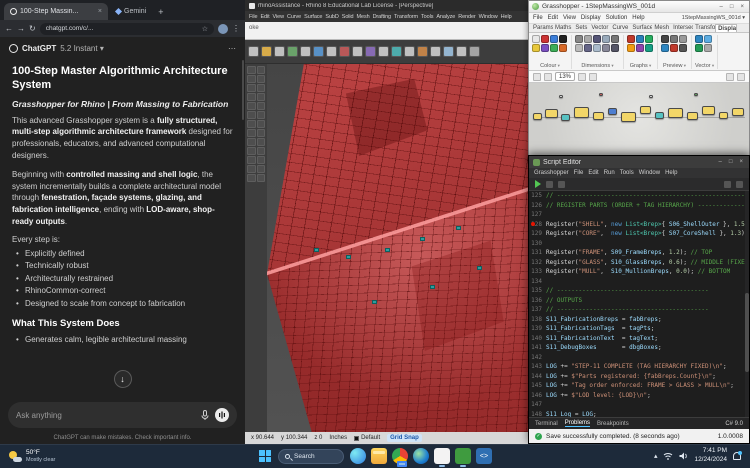 This screenshot has height=468, width=750. What do you see at coordinates (668, 456) in the screenshot?
I see `wifi-icon` at bounding box center [668, 456].